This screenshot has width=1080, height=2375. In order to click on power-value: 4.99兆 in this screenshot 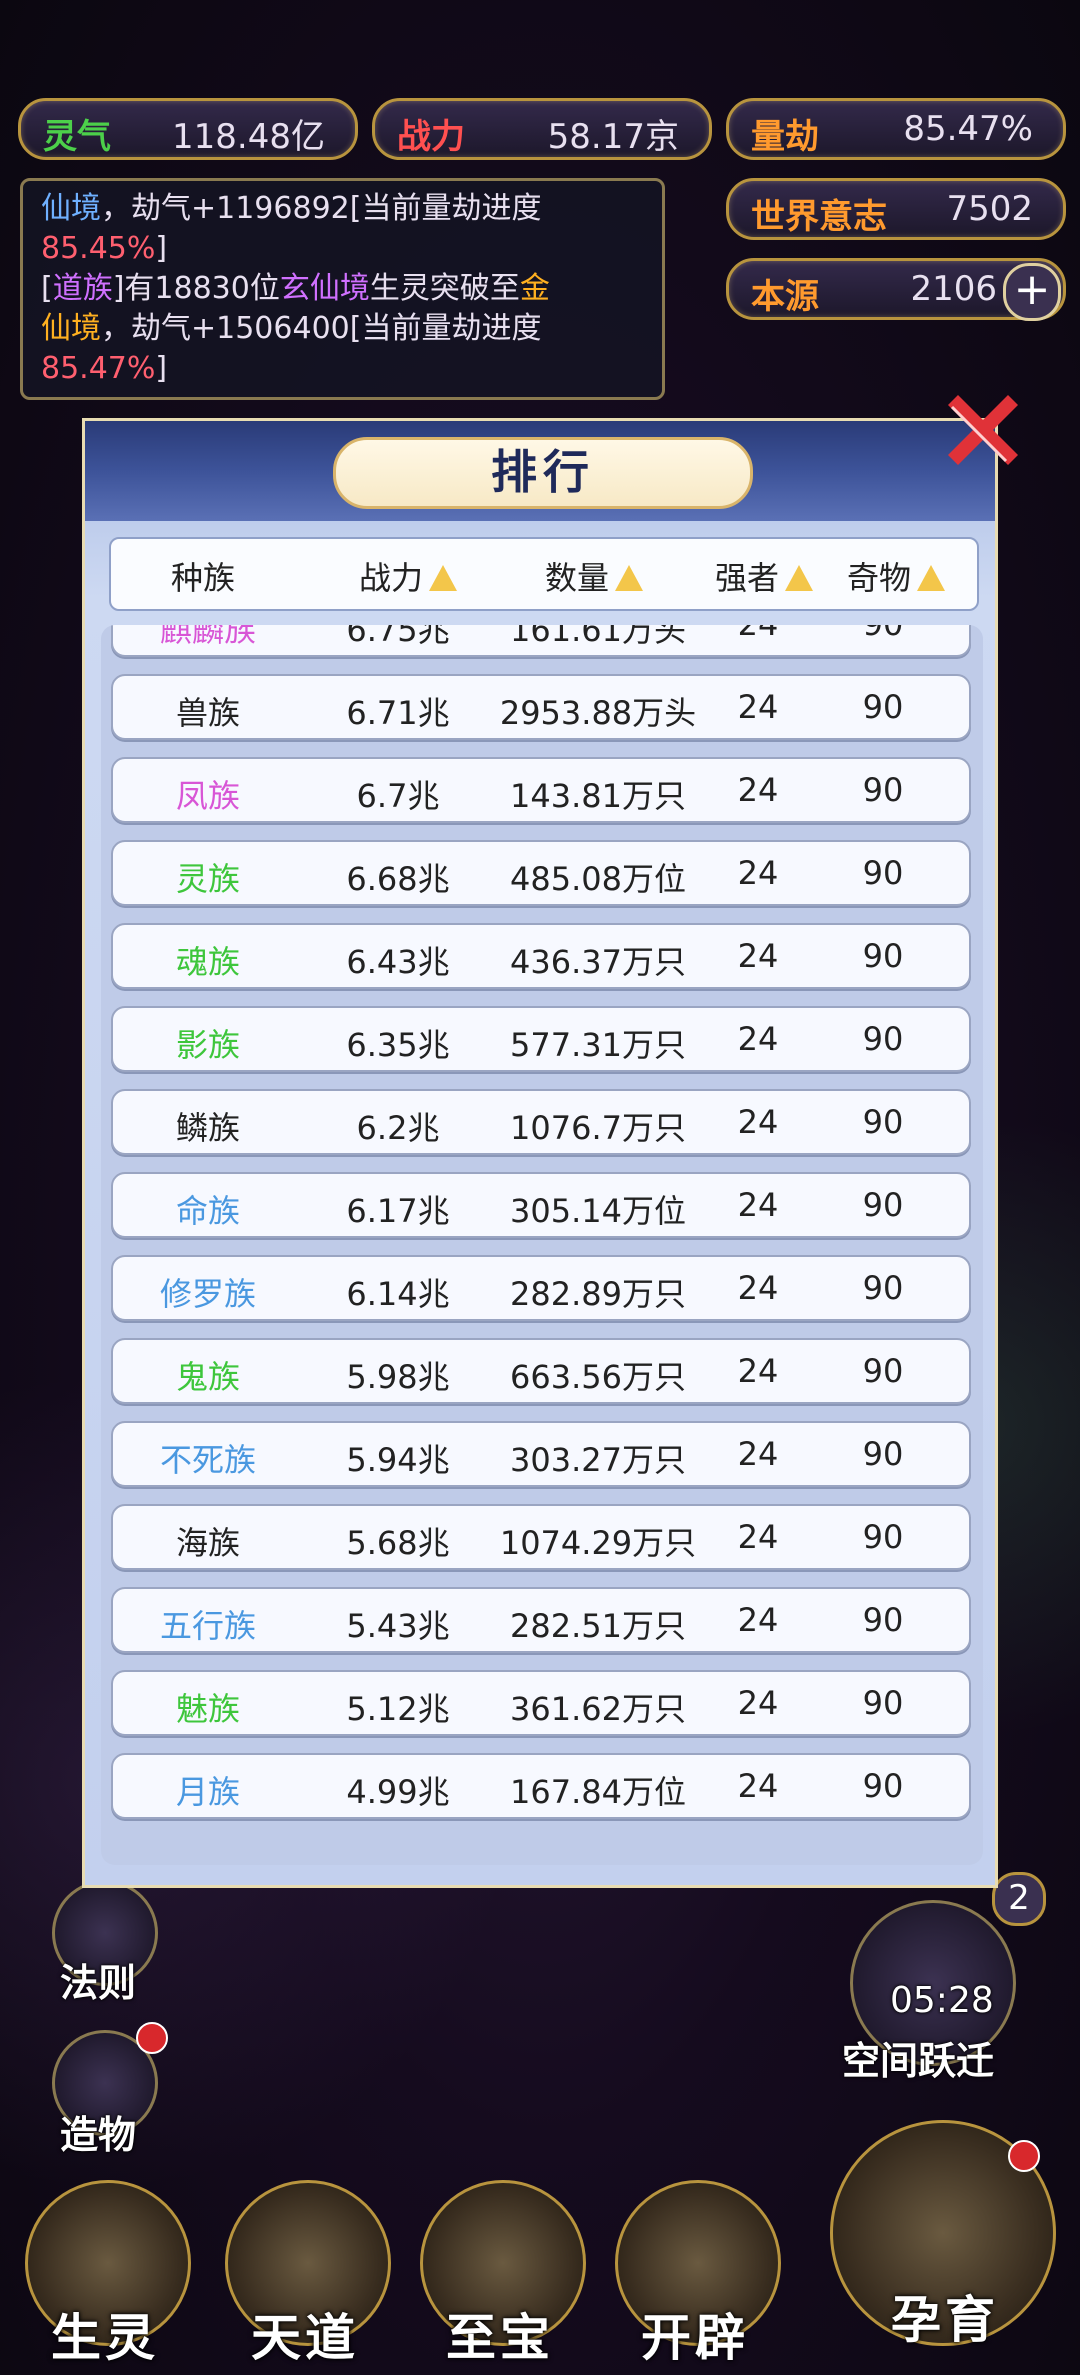, I will do `click(398, 1792)`.